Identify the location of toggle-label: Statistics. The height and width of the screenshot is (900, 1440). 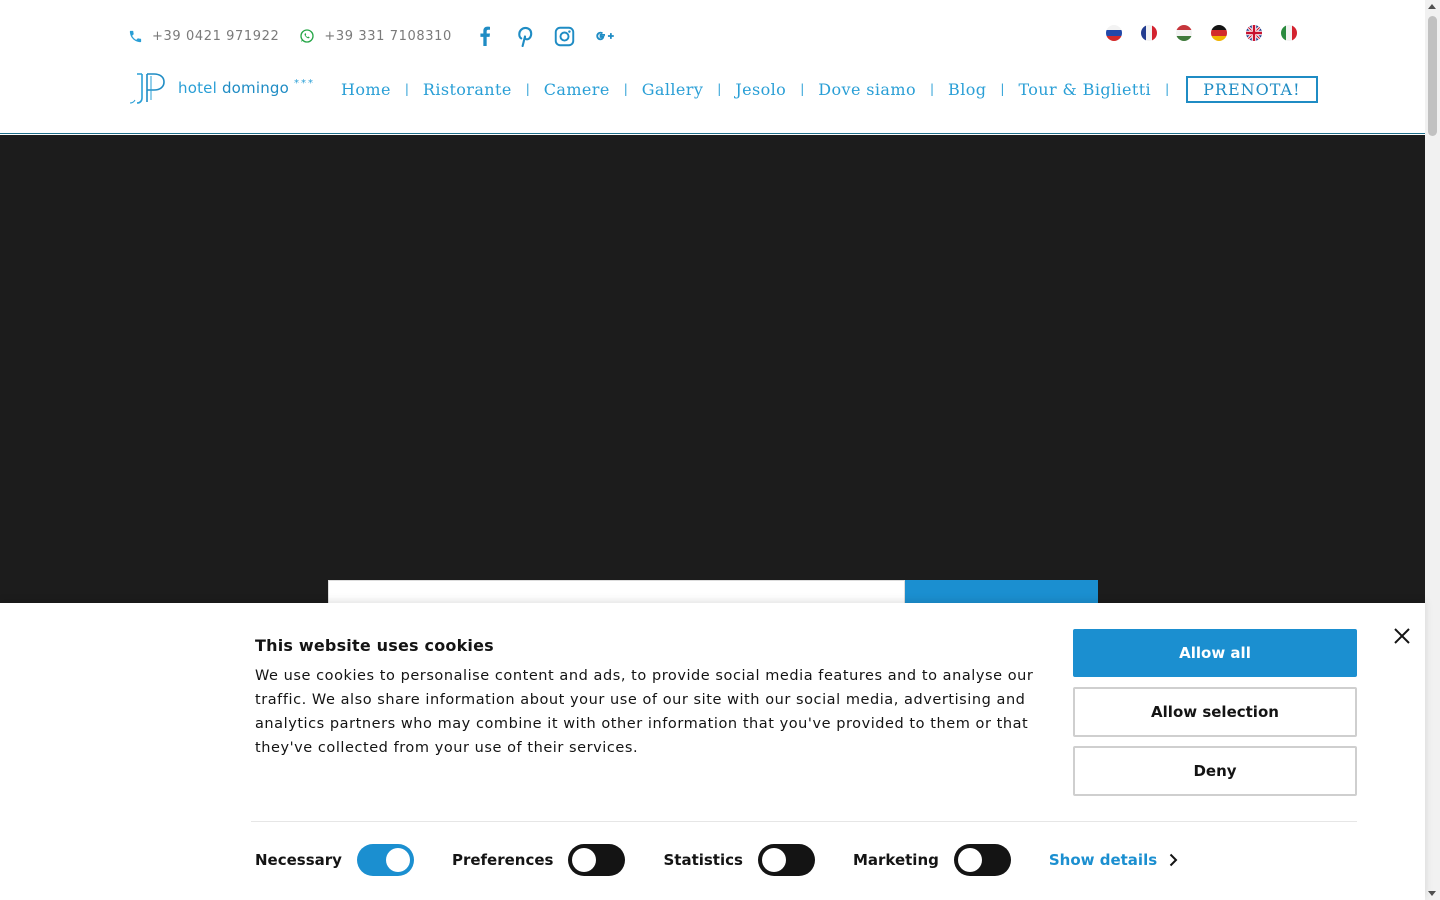
(703, 860).